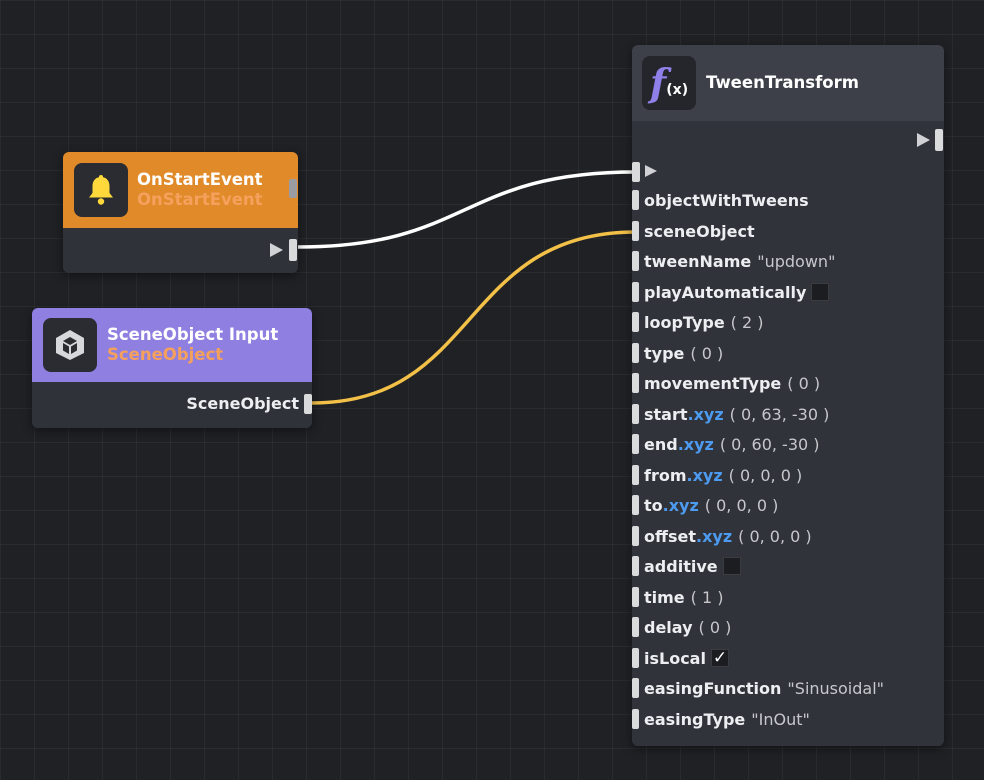 The height and width of the screenshot is (780, 984). I want to click on play-automatically-checkbox, so click(820, 292).